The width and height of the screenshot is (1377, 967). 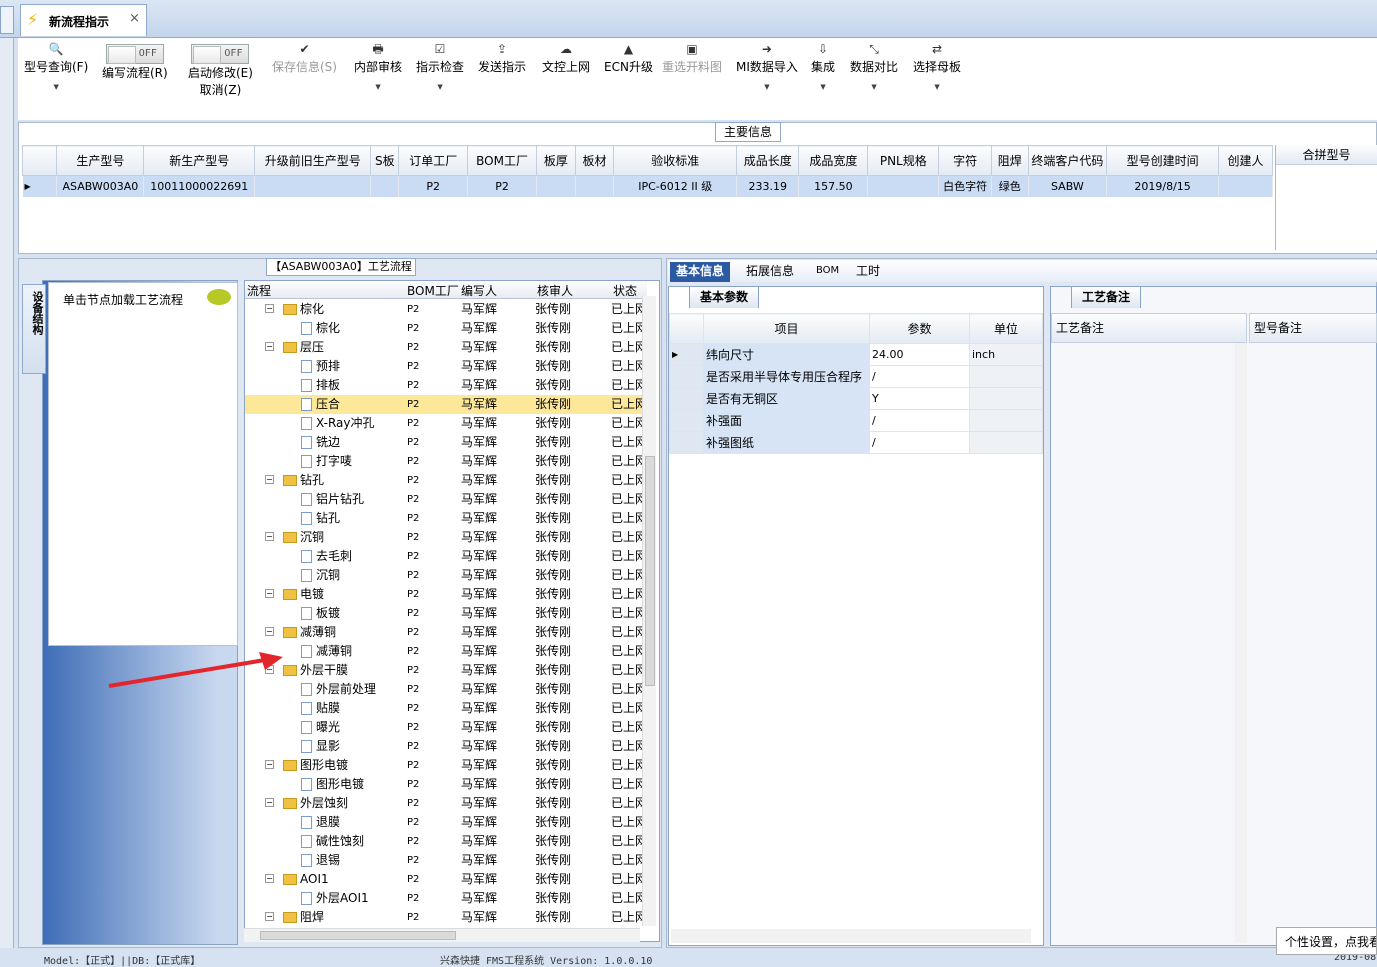 I want to click on model-search-button: 🔍 型号查询(F) ▼, so click(x=56, y=65).